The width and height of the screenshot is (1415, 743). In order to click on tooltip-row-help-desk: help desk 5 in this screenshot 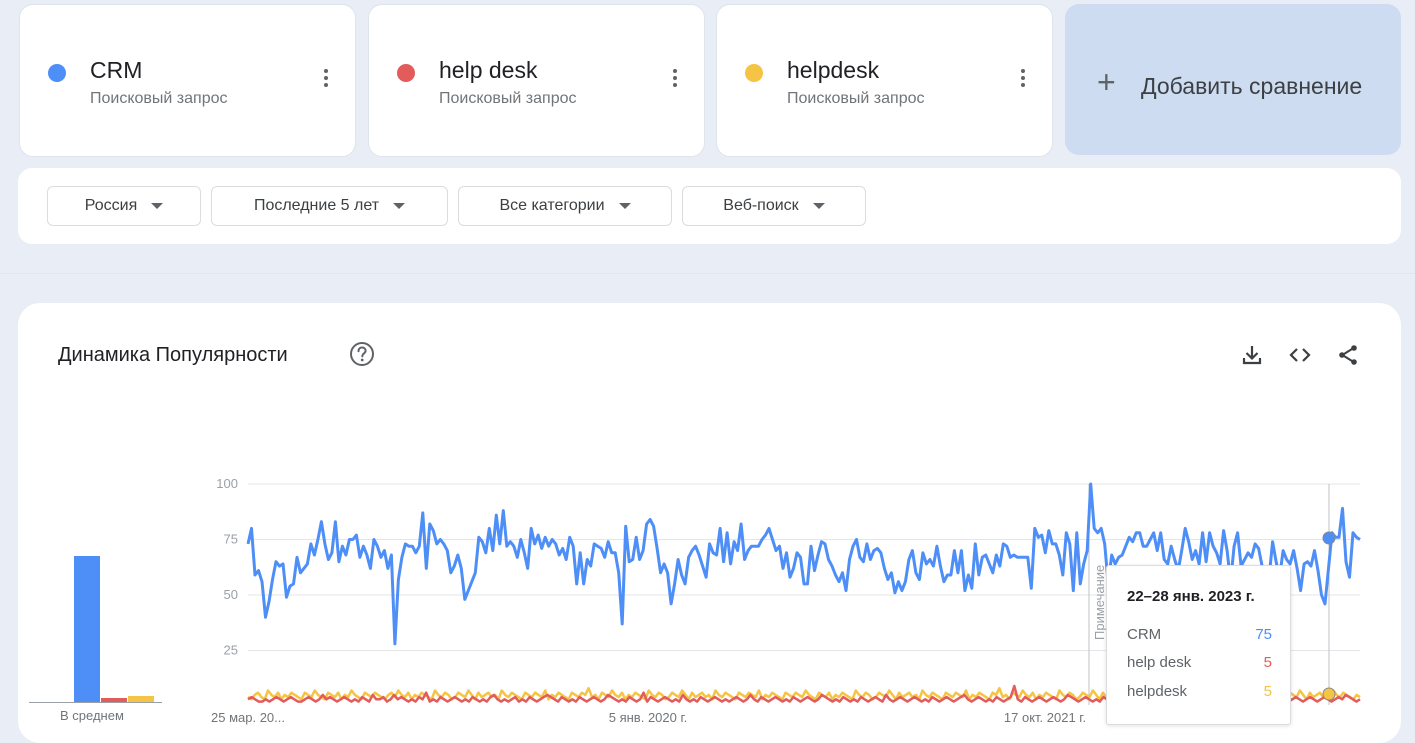, I will do `click(1199, 662)`.